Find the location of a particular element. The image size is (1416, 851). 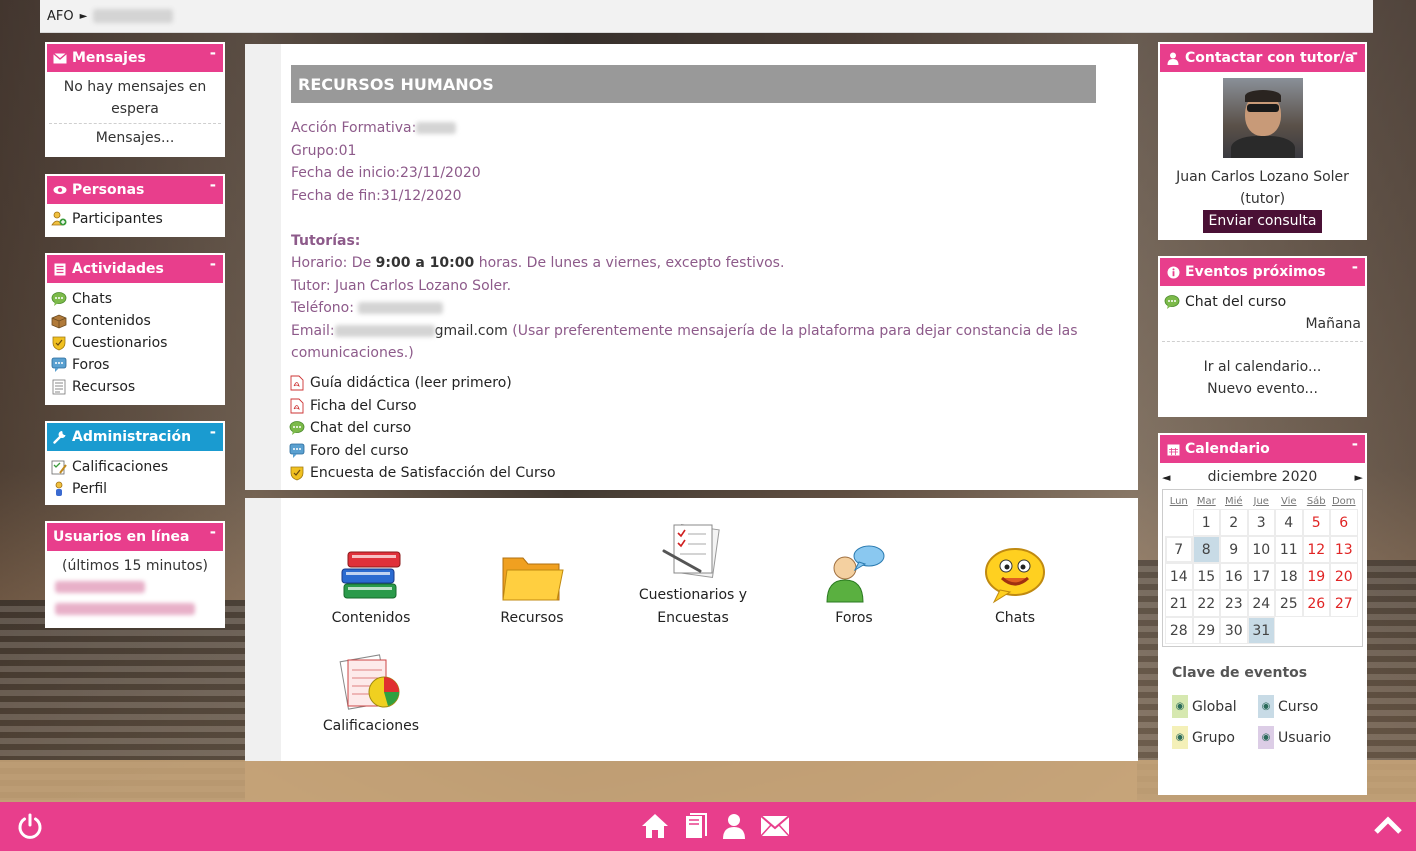

power-icon is located at coordinates (30, 826).